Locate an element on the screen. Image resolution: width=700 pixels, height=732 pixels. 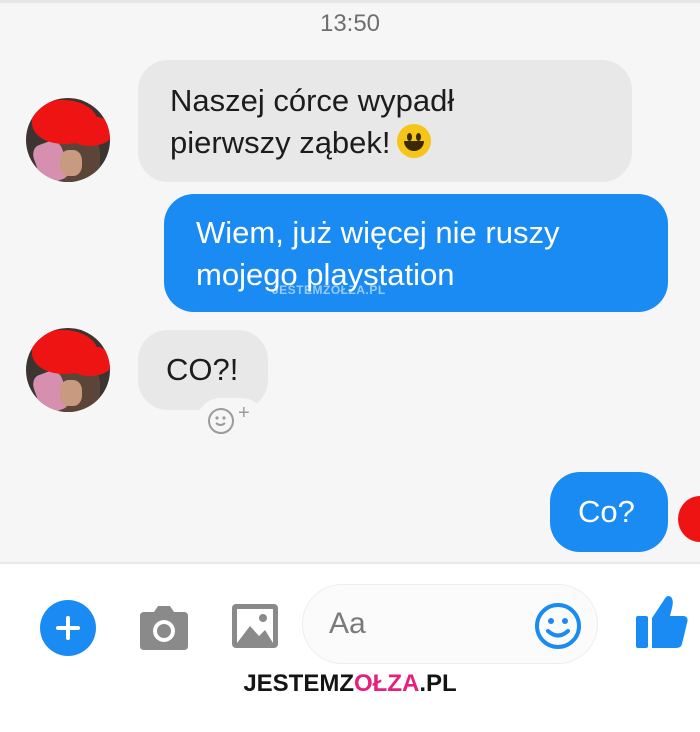
watermark-overlay: JESTEMZOŁZA.PL is located at coordinates (329, 290).